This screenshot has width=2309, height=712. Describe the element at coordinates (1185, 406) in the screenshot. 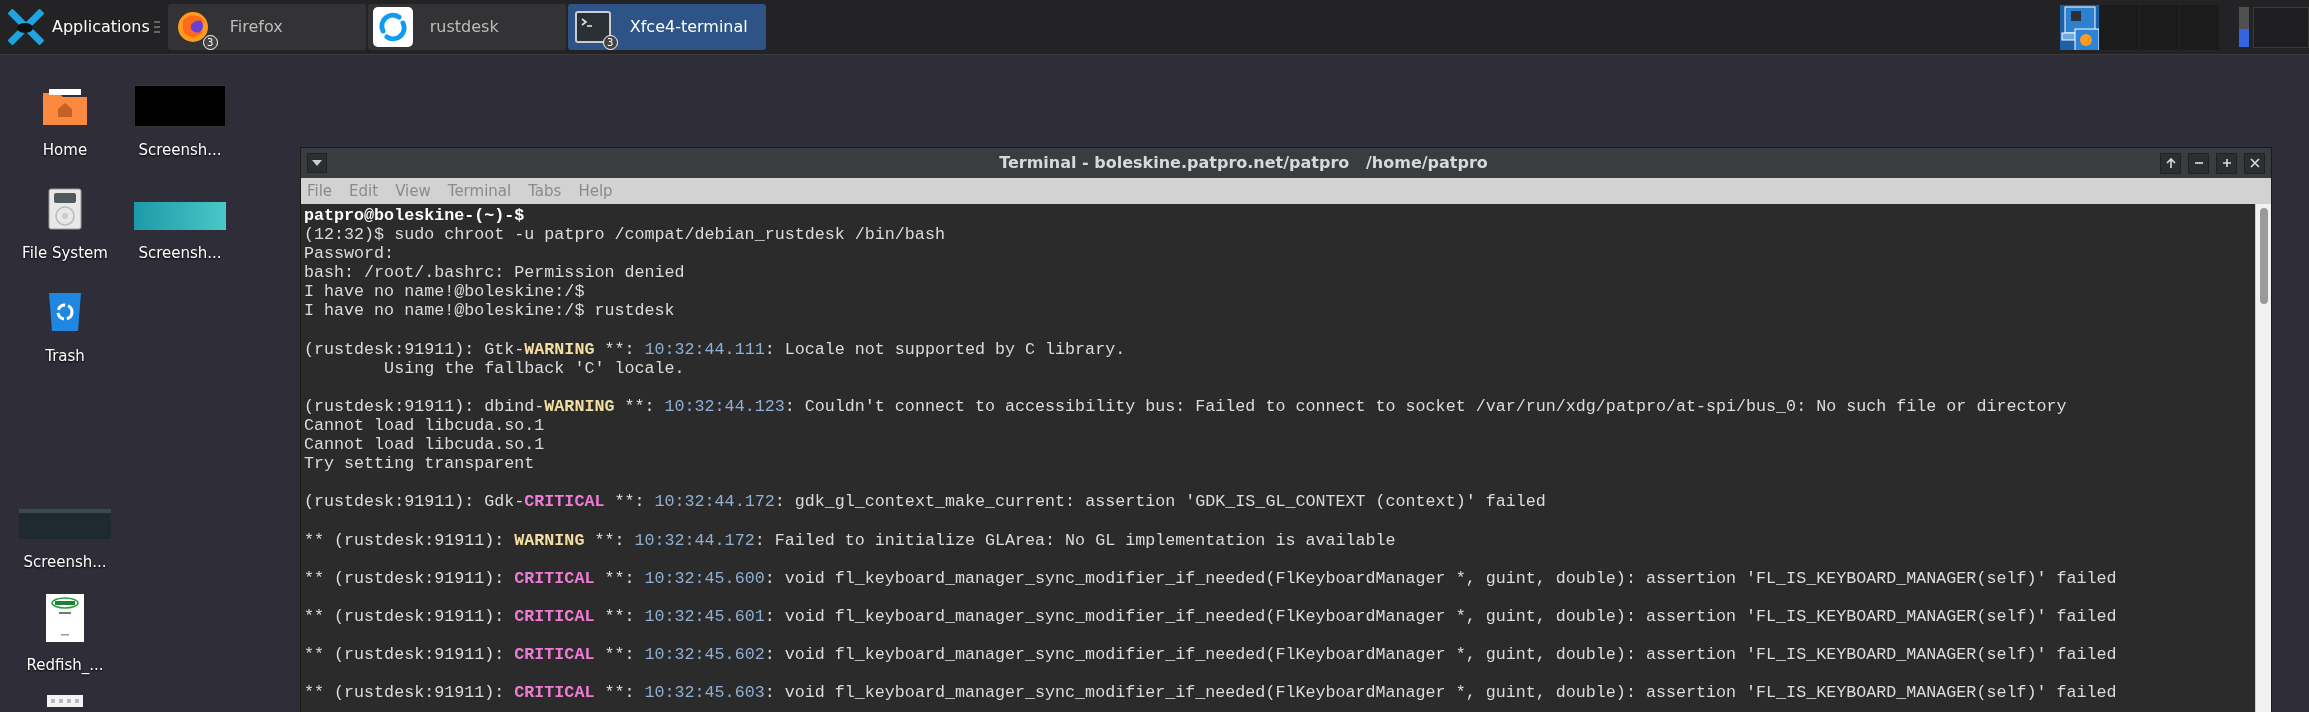

I see `terminal-line: (rustdesk:91911): dbind-WARNING **: 10:32:44.123: Couldn't connect to accessibility bus: Failed to connect to socket /var/run/xdg/patpro/at-spi/bus_0: No such file or directory` at that location.